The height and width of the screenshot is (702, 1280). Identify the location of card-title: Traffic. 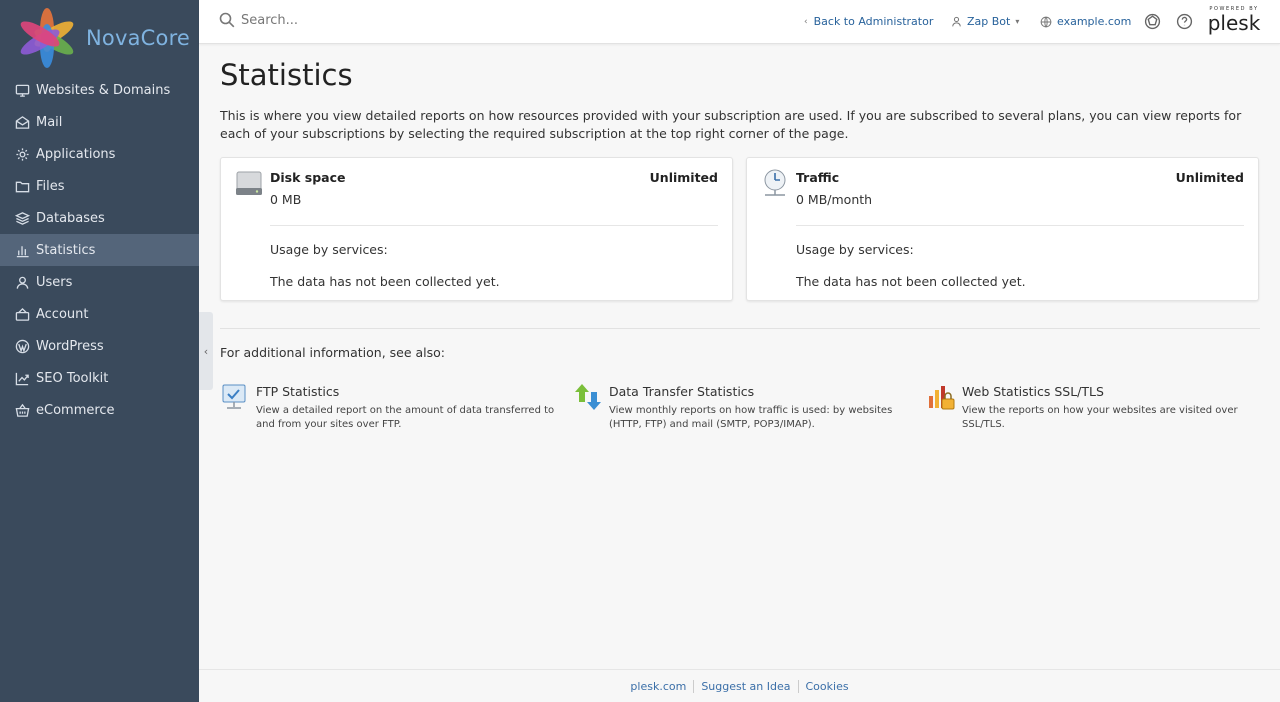
(818, 177).